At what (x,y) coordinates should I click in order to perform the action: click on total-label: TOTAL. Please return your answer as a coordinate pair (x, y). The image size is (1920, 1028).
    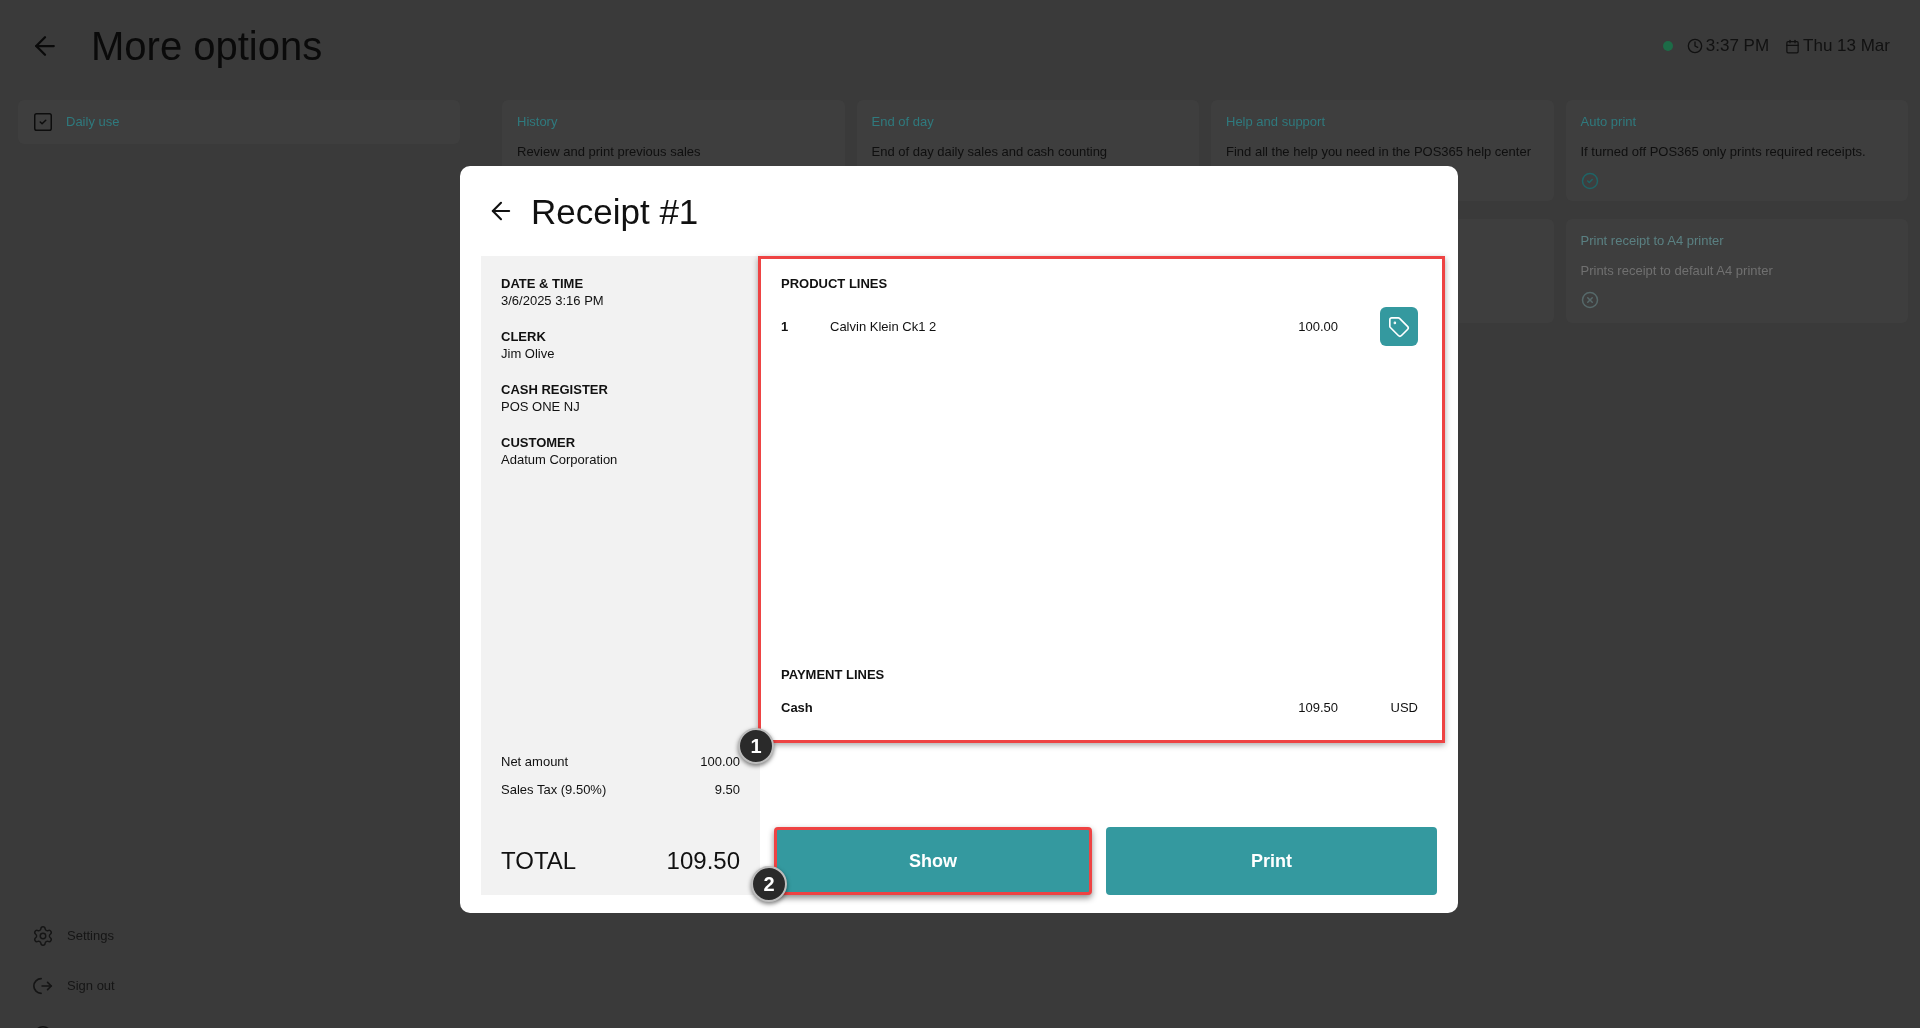
    Looking at the image, I should click on (539, 861).